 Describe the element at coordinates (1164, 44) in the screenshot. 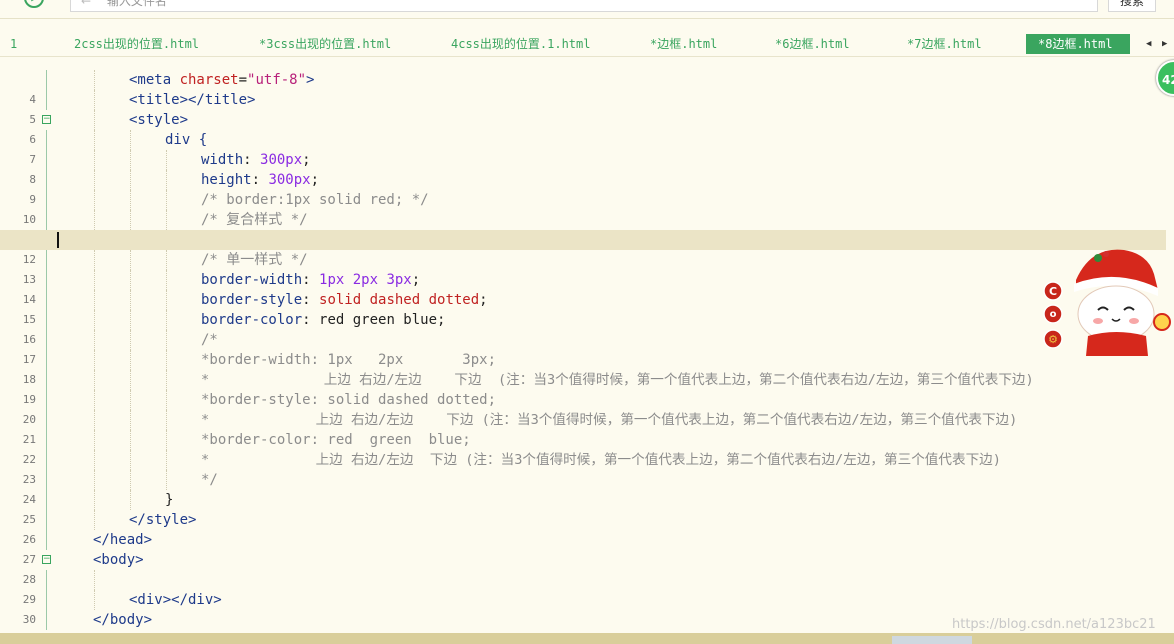

I see `tab-scroll-right-icon: ▶` at that location.